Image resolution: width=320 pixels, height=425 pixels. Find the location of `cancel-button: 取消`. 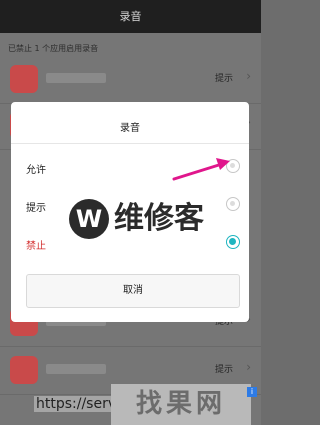

cancel-button: 取消 is located at coordinates (133, 291).